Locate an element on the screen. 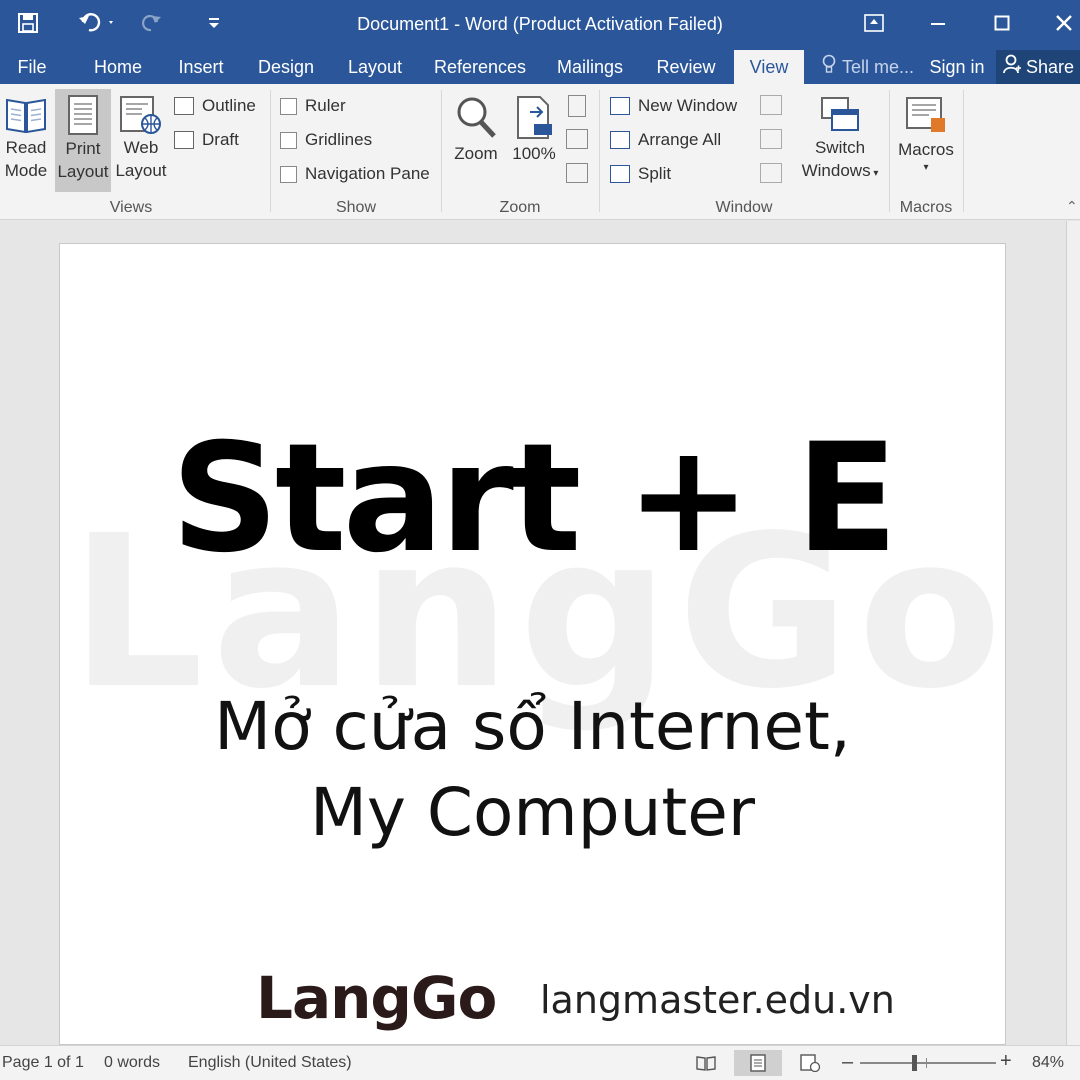 The height and width of the screenshot is (1080, 1080). read-mode-icon is located at coordinates (26, 116).